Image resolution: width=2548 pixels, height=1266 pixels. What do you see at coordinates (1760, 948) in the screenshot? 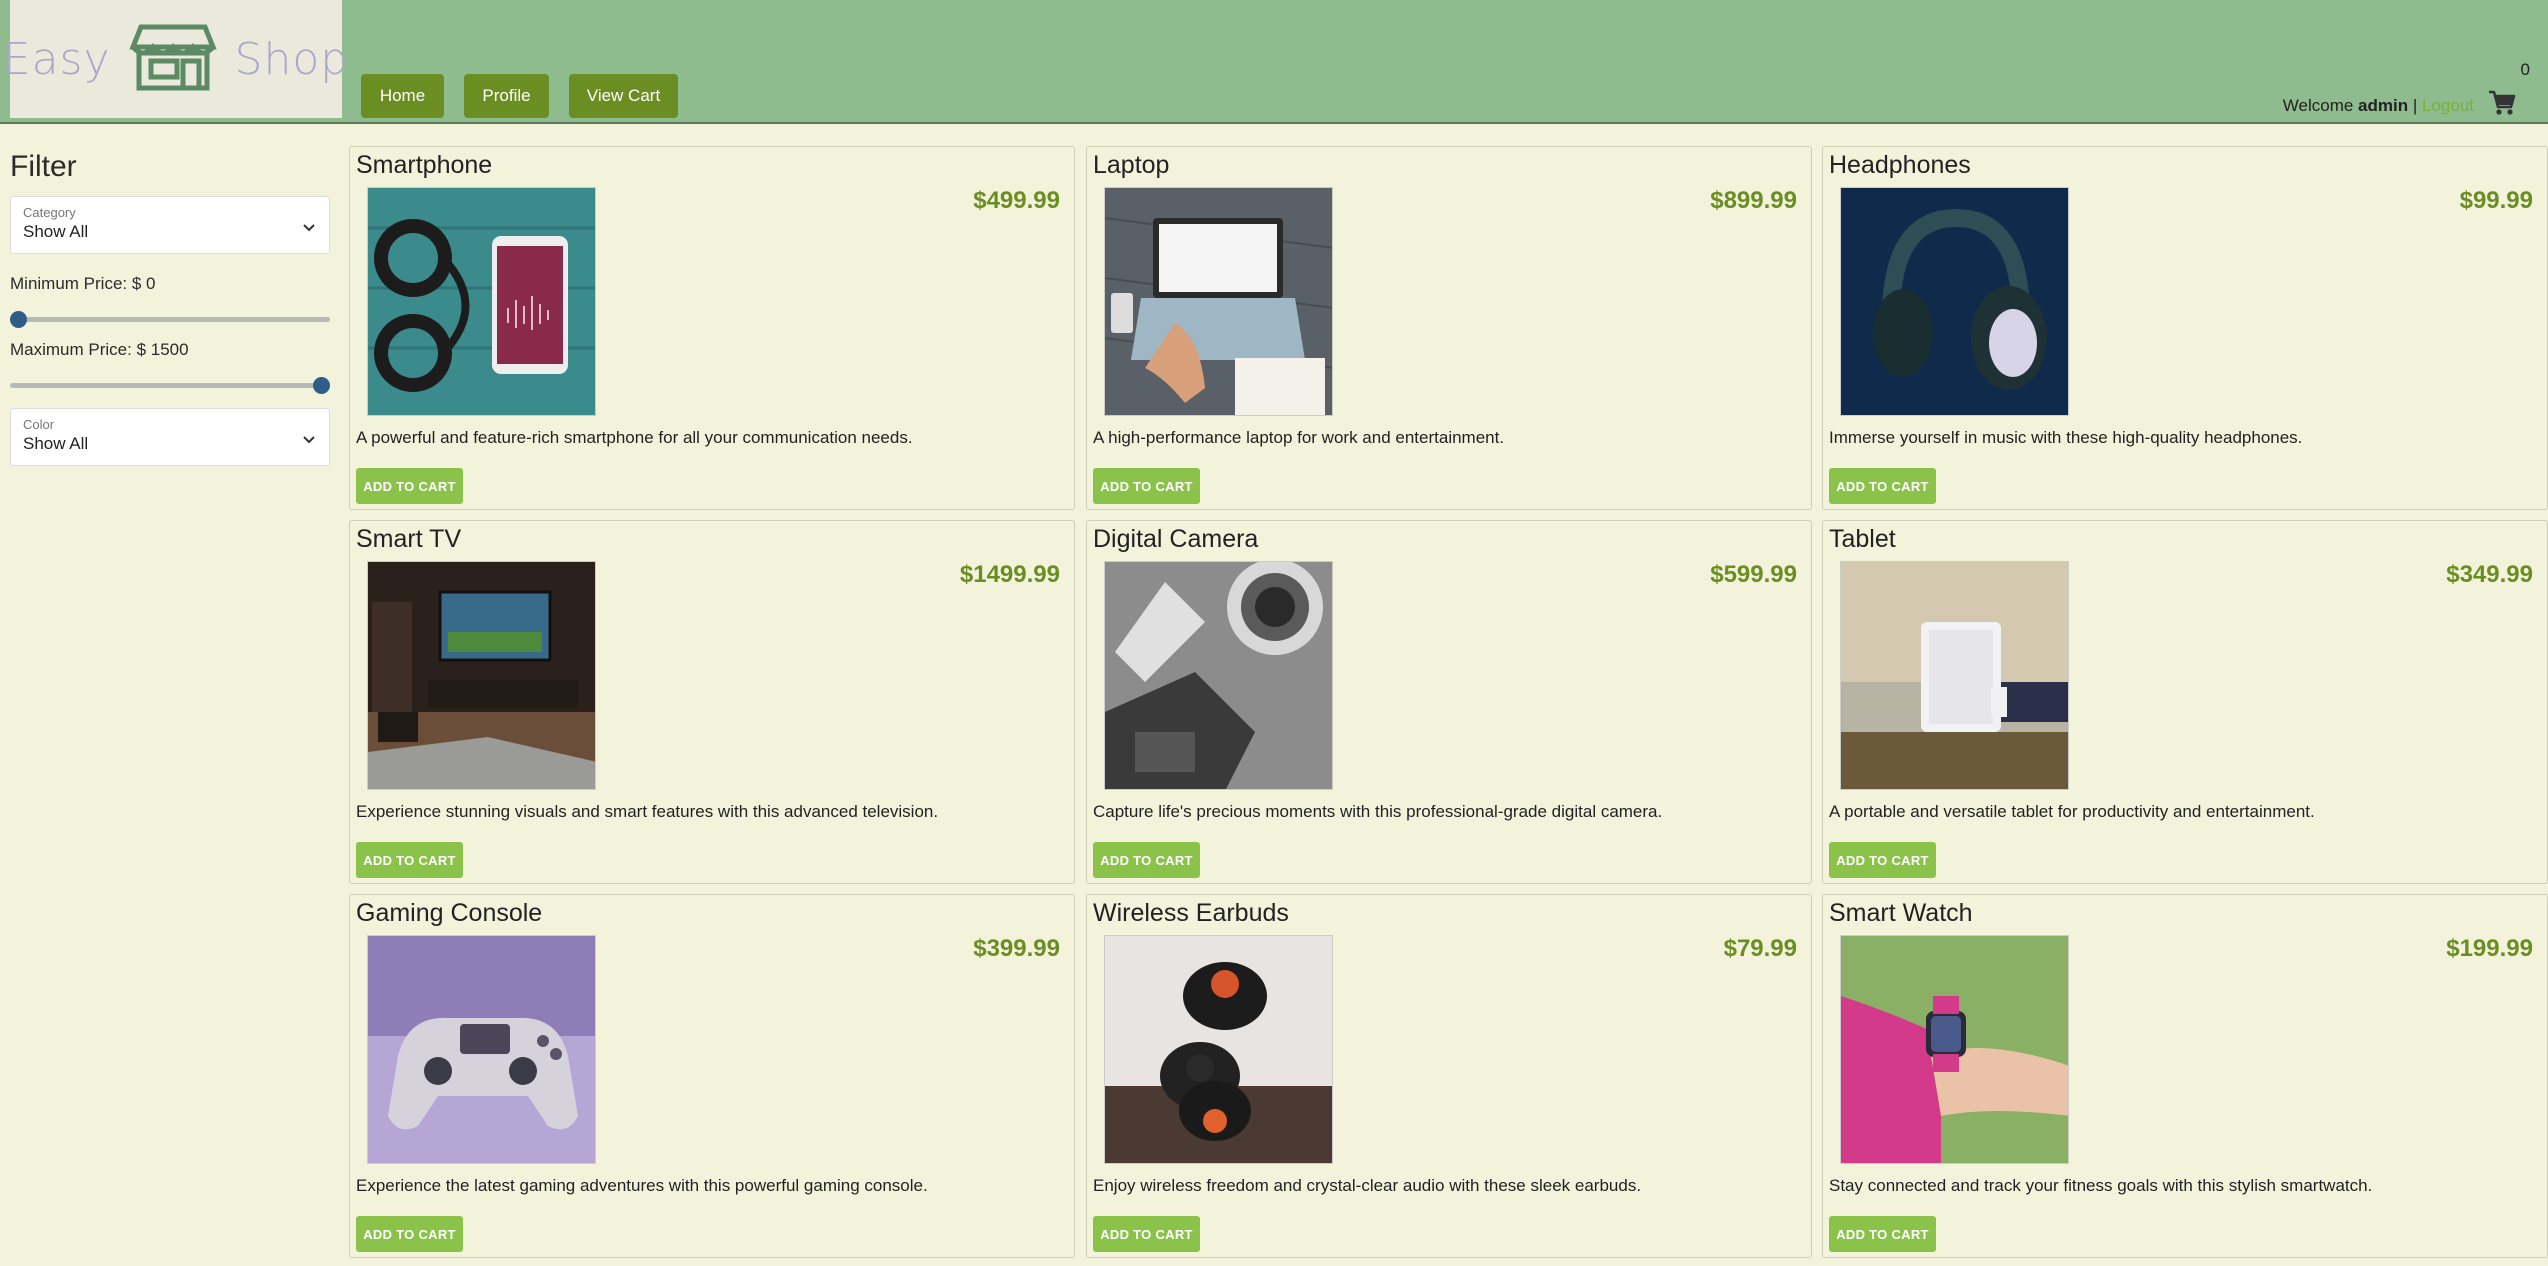
I see `product-price: $79.99` at bounding box center [1760, 948].